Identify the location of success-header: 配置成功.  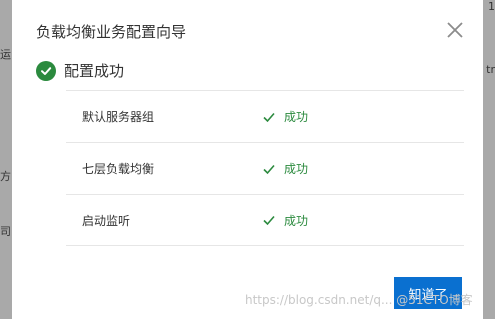
(80, 70).